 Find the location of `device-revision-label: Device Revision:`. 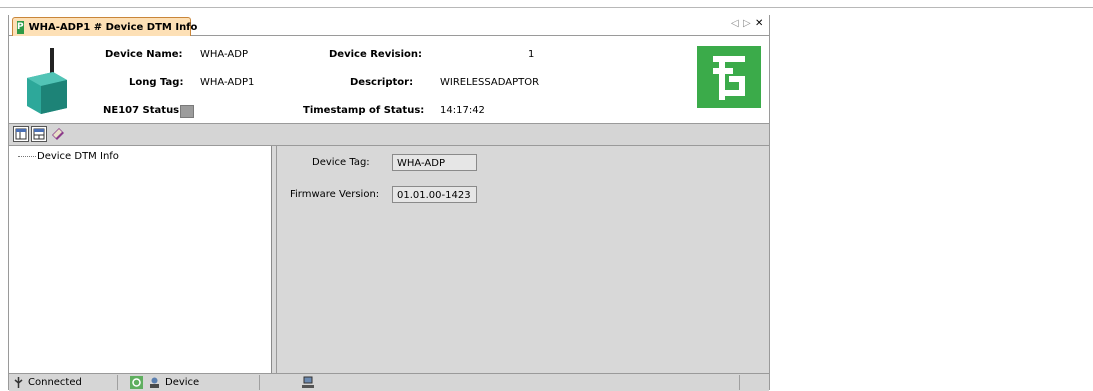

device-revision-label: Device Revision: is located at coordinates (376, 54).